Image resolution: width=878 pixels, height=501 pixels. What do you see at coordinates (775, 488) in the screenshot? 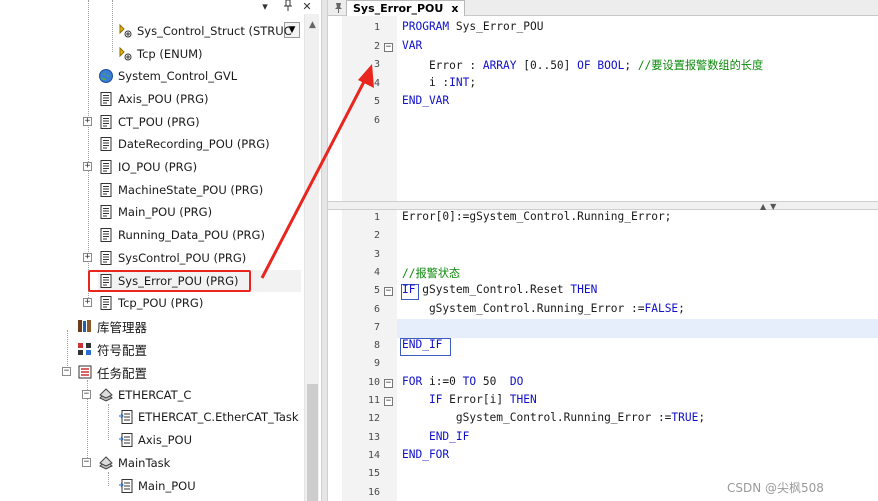
I see `watermark: CSDN @尖枫508` at bounding box center [775, 488].